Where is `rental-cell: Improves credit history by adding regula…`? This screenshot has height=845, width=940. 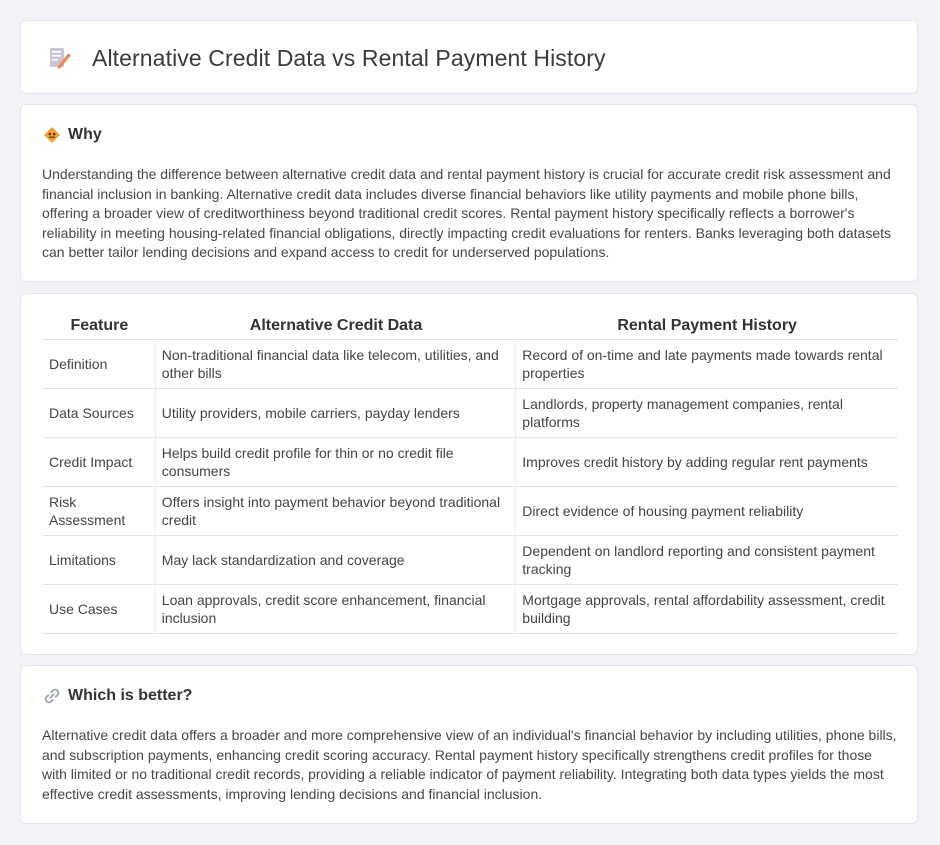 rental-cell: Improves credit history by adding regula… is located at coordinates (707, 462).